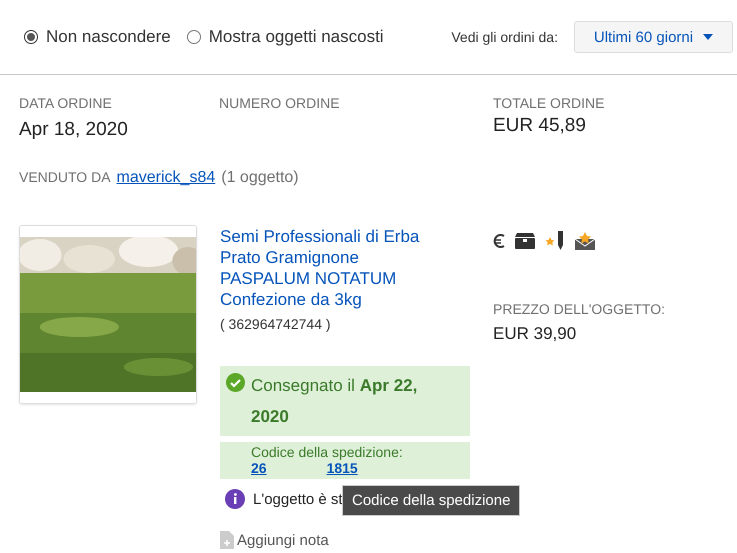  What do you see at coordinates (227, 540) in the screenshot?
I see `note-icon` at bounding box center [227, 540].